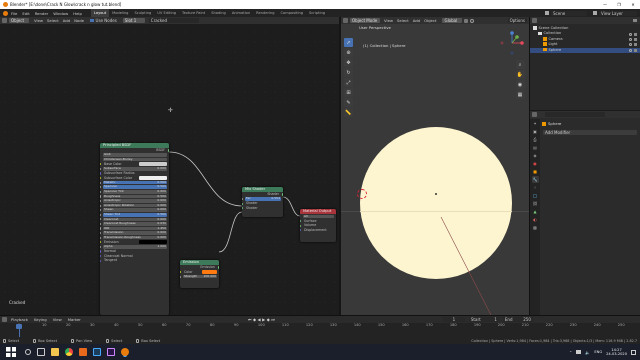  What do you see at coordinates (101, 173) in the screenshot?
I see `socket-subsurface-radius` at bounding box center [101, 173].